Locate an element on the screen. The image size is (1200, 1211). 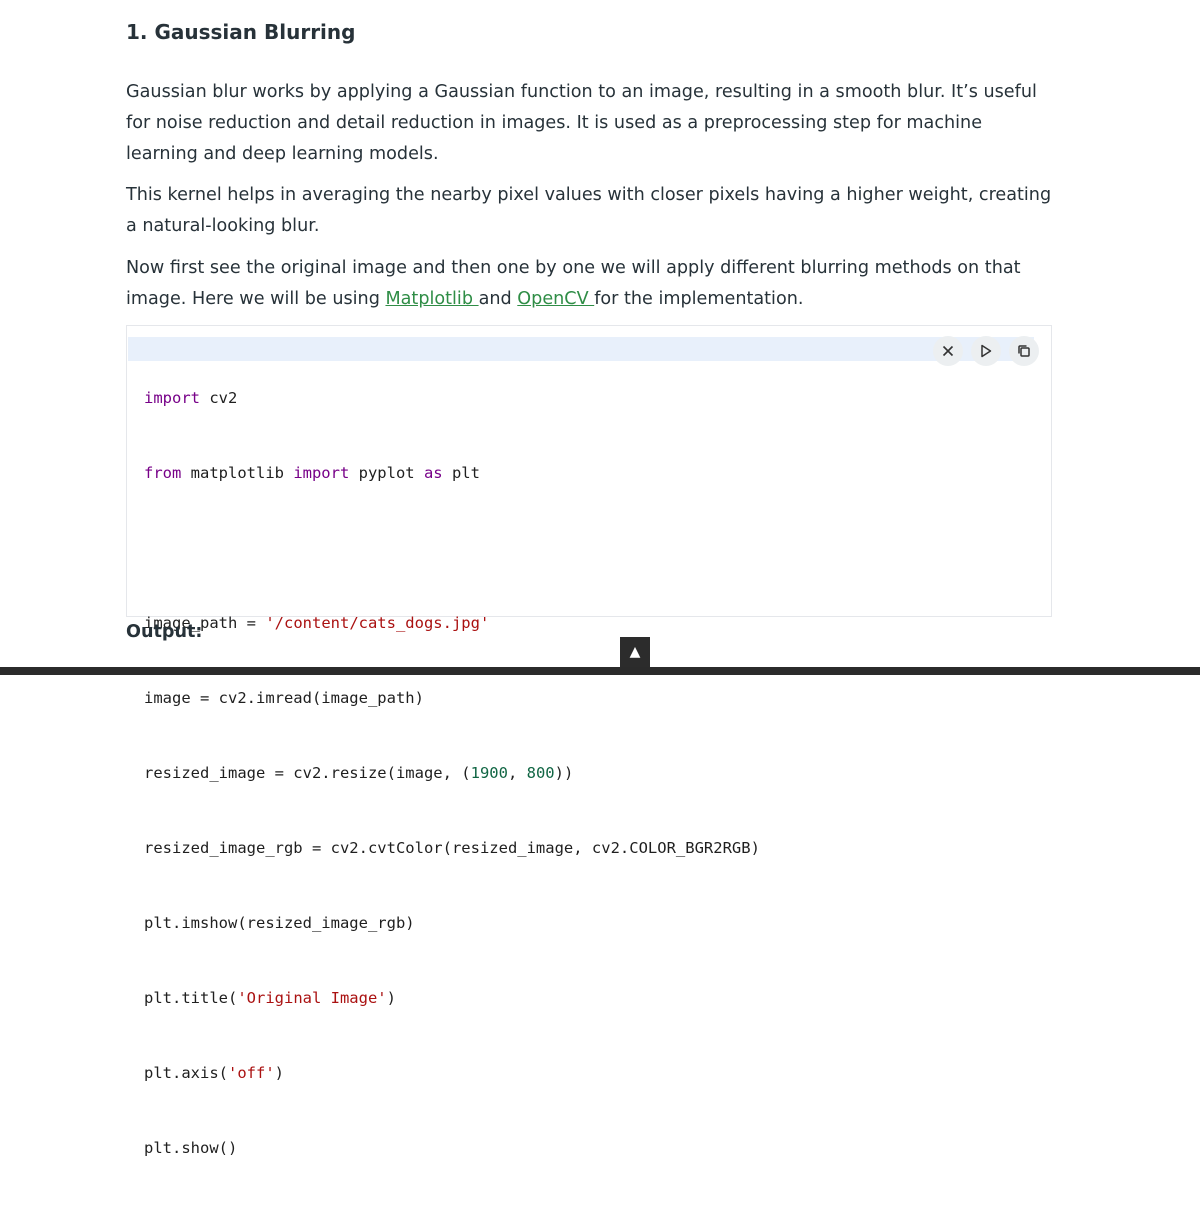
output-label: Output: is located at coordinates (164, 632).